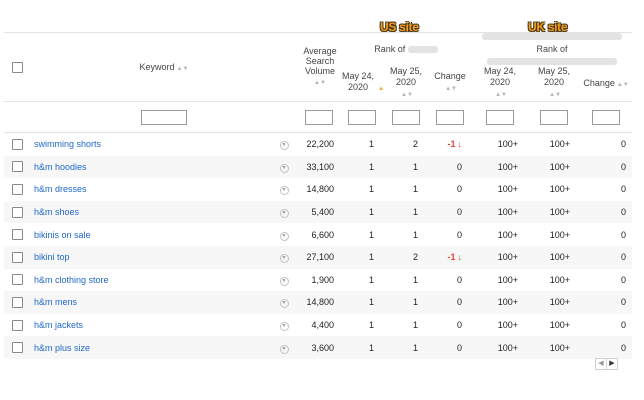 The height and width of the screenshot is (400, 644). Describe the element at coordinates (319, 117) in the screenshot. I see `volume-filter-input` at that location.